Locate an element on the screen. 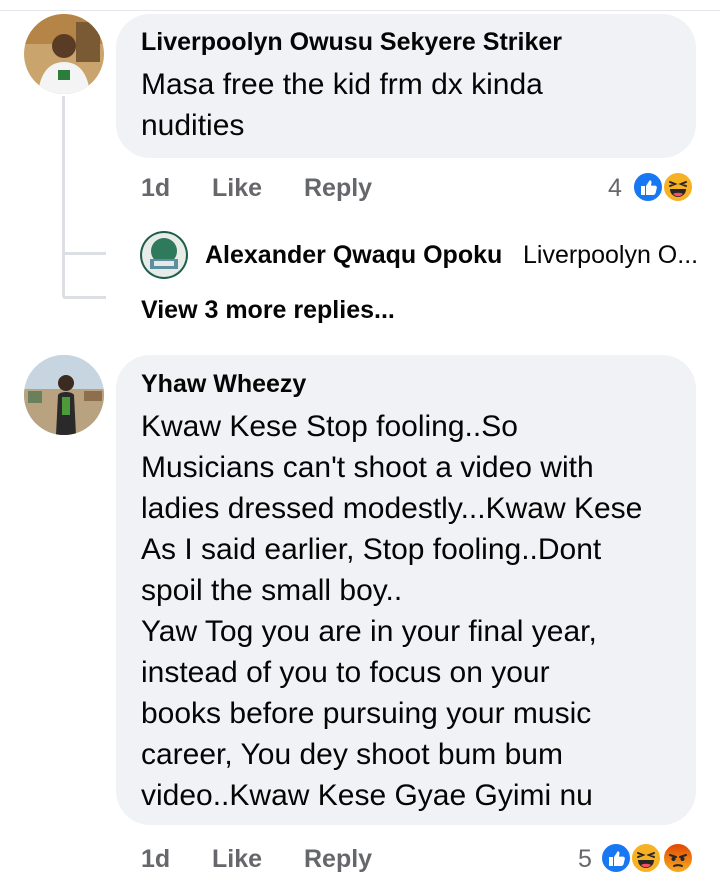  reply-avatar is located at coordinates (164, 255).